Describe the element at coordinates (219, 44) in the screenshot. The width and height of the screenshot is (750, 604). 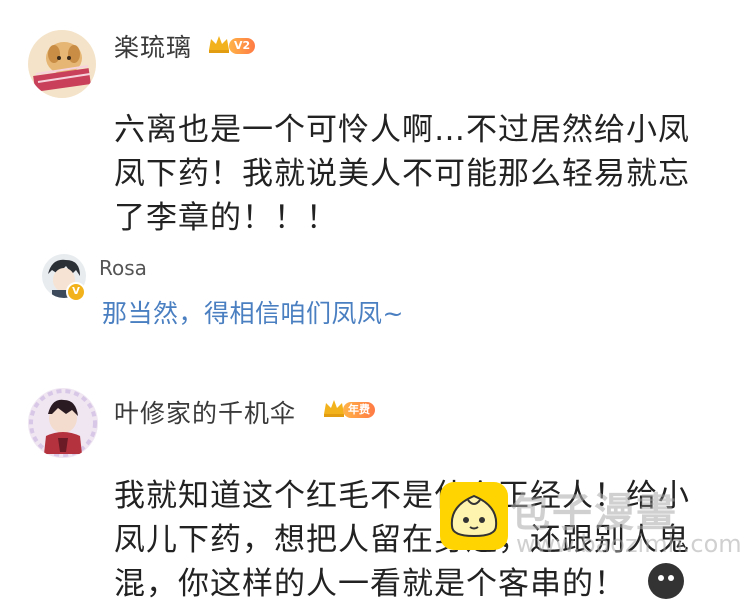
I see `crown-icon` at that location.